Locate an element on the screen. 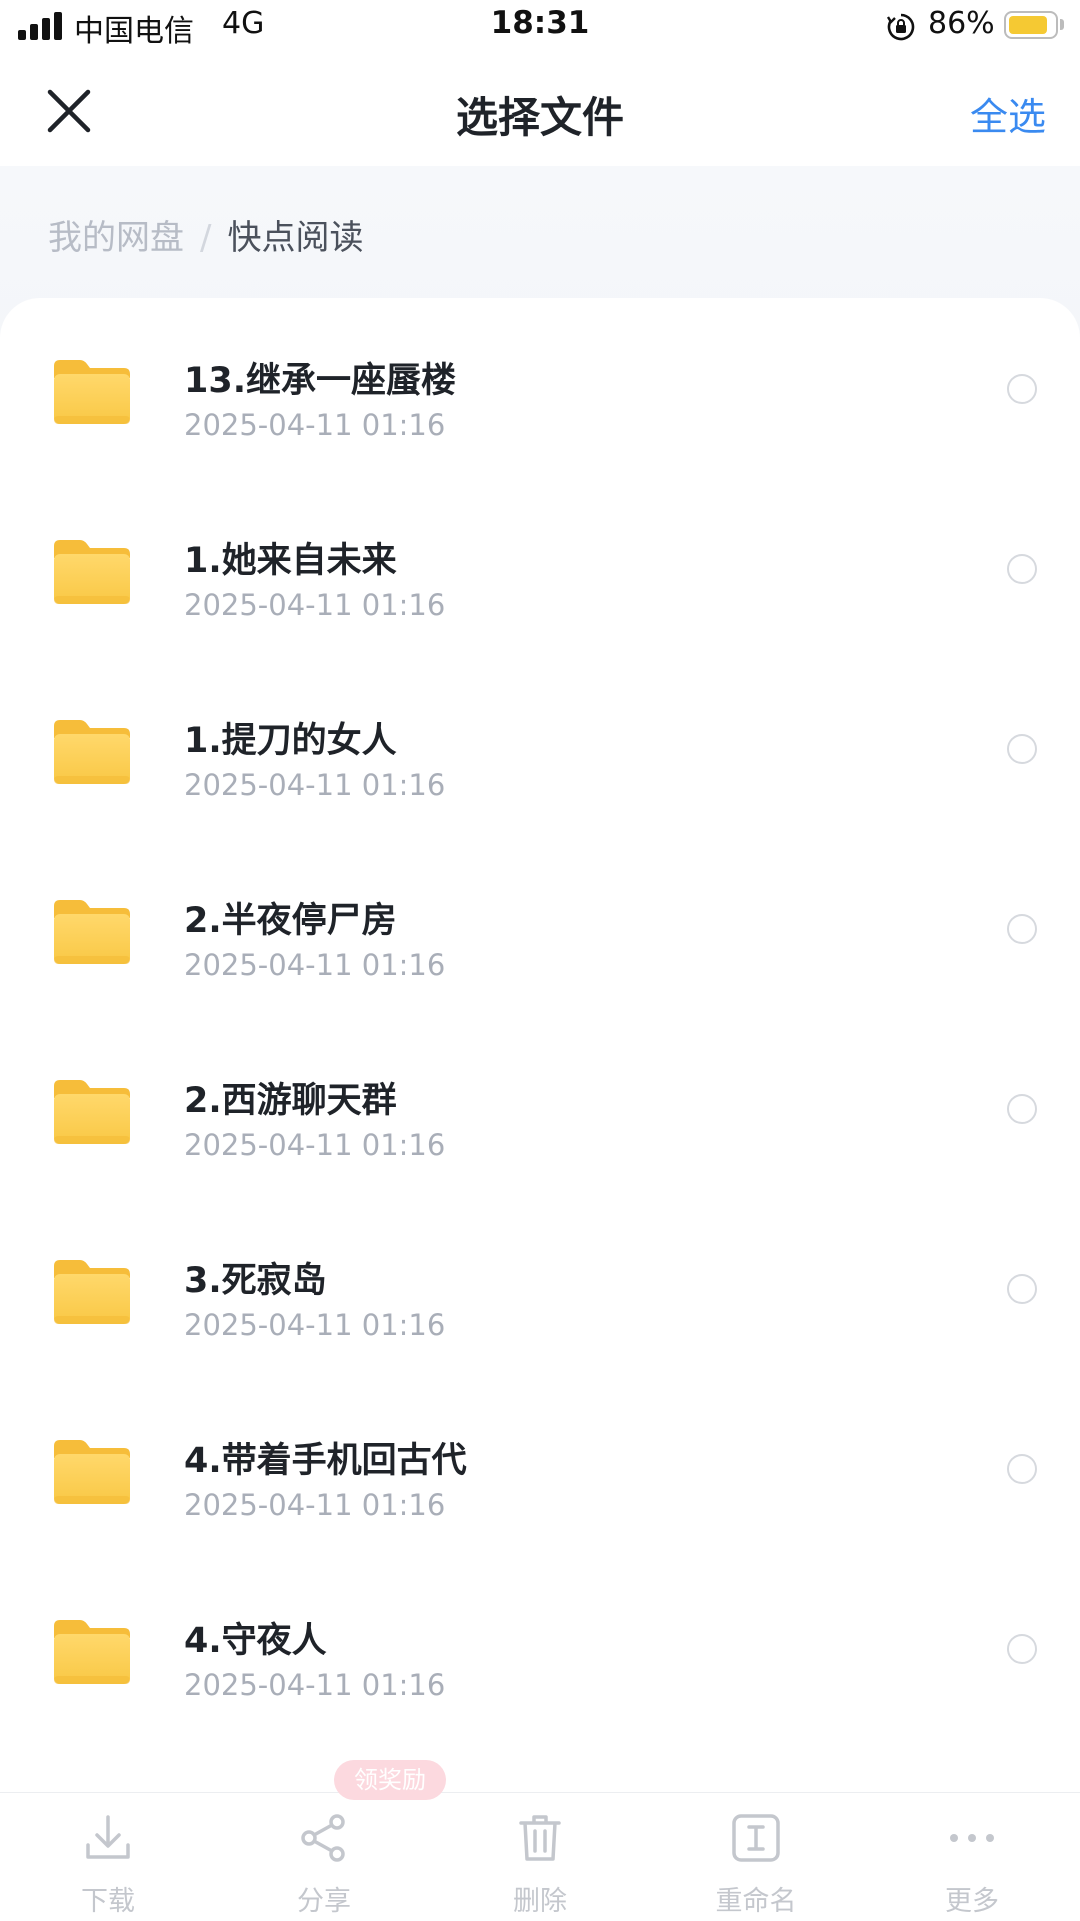  battery-icon is located at coordinates (1031, 25).